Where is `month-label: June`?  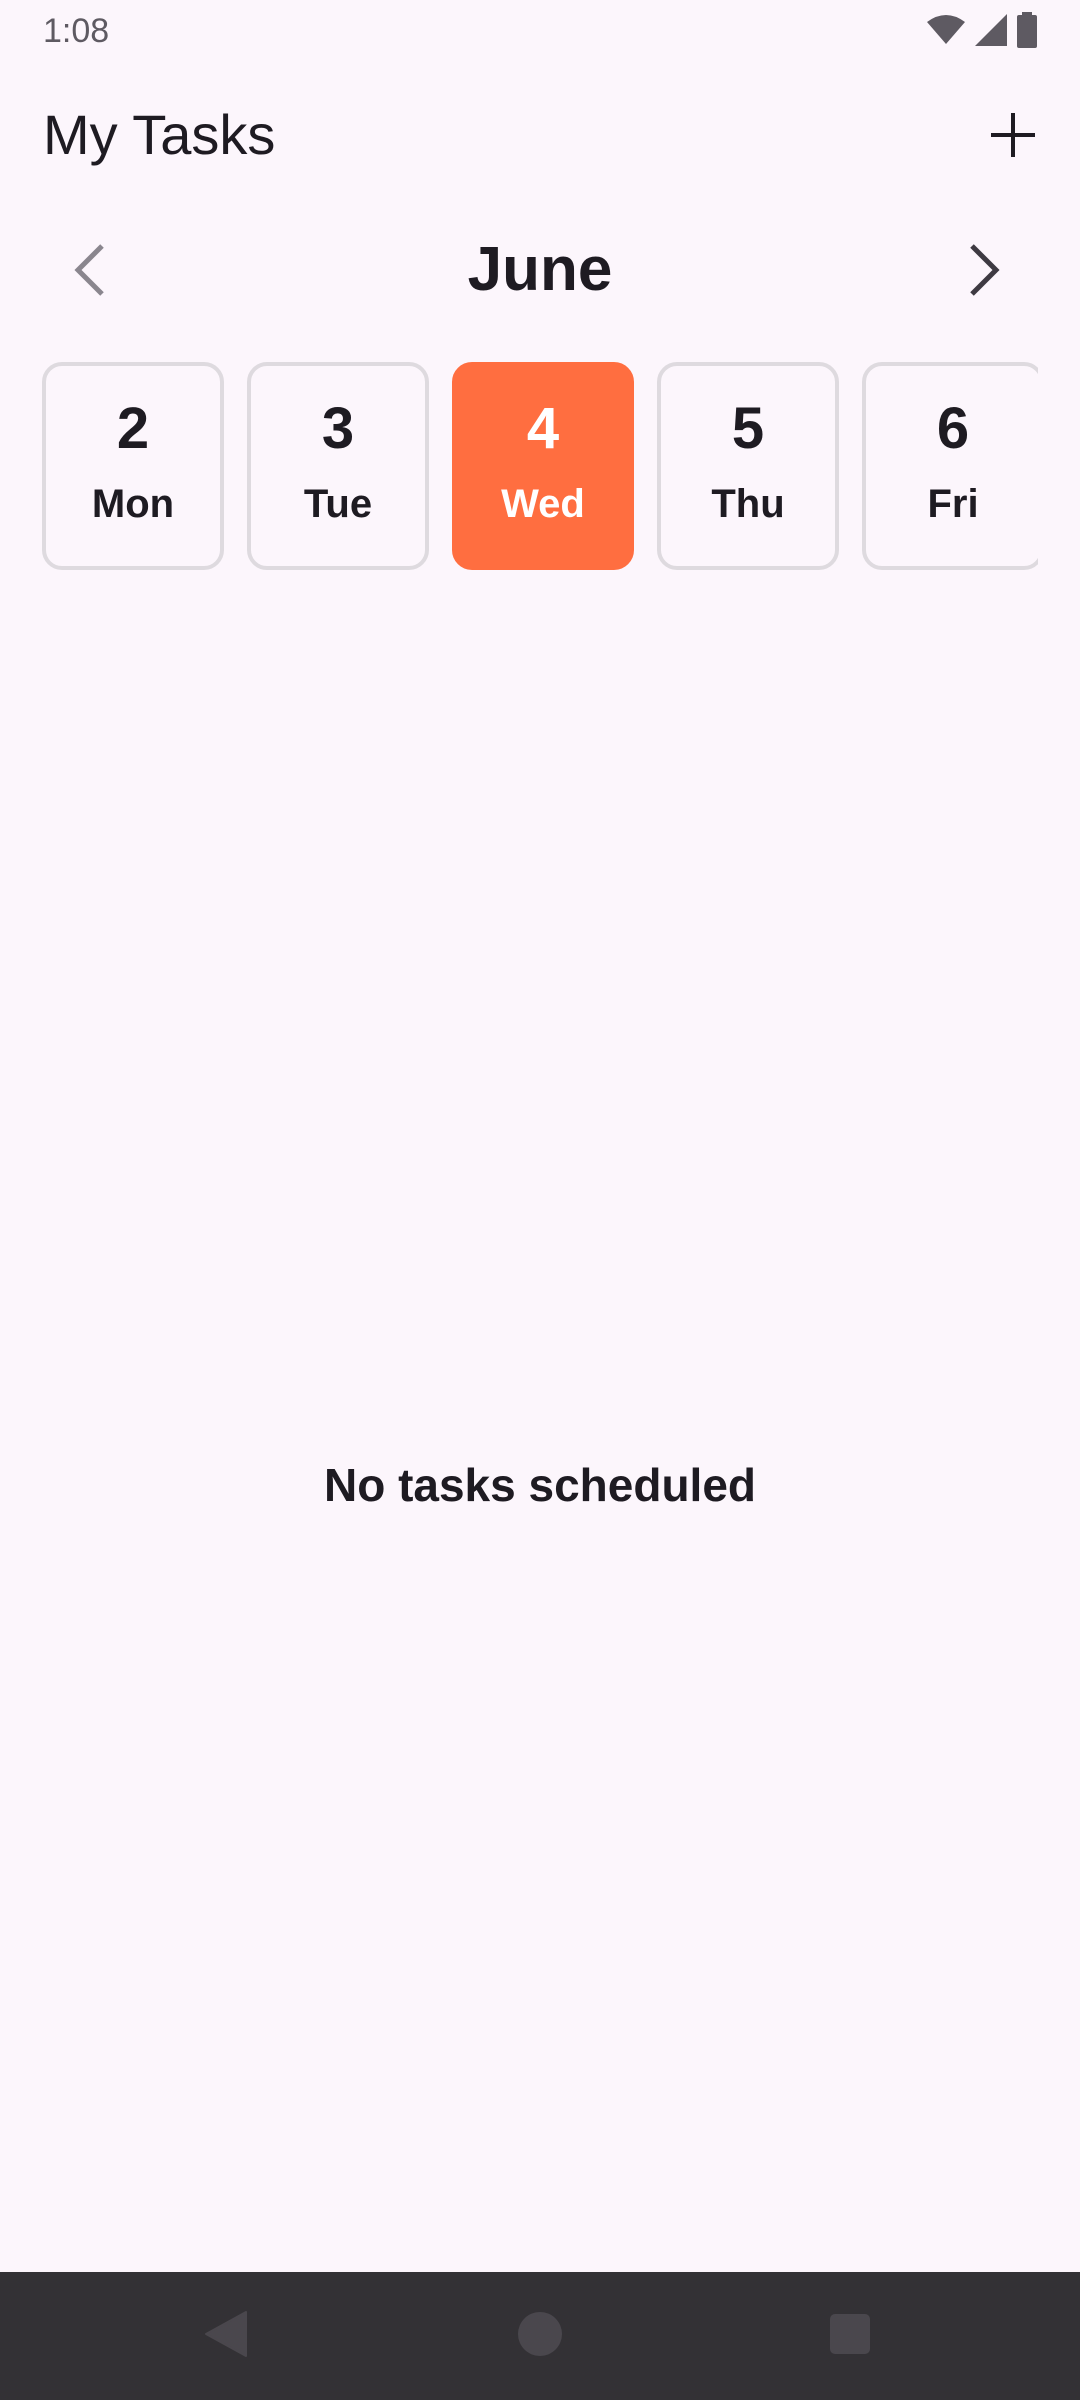
month-label: June is located at coordinates (540, 269).